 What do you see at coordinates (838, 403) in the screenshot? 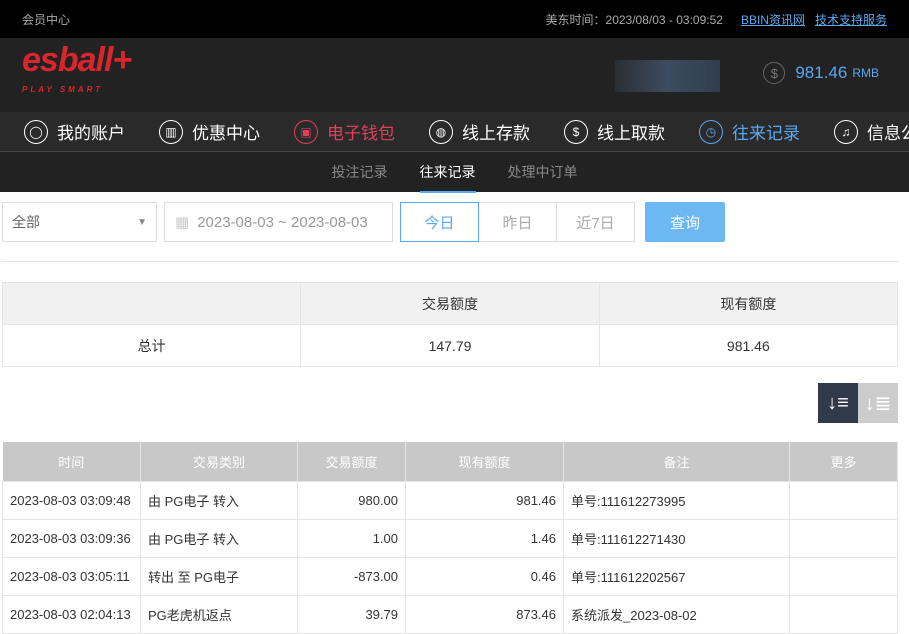
I see `sort-desc-icon: ↓≡` at bounding box center [838, 403].